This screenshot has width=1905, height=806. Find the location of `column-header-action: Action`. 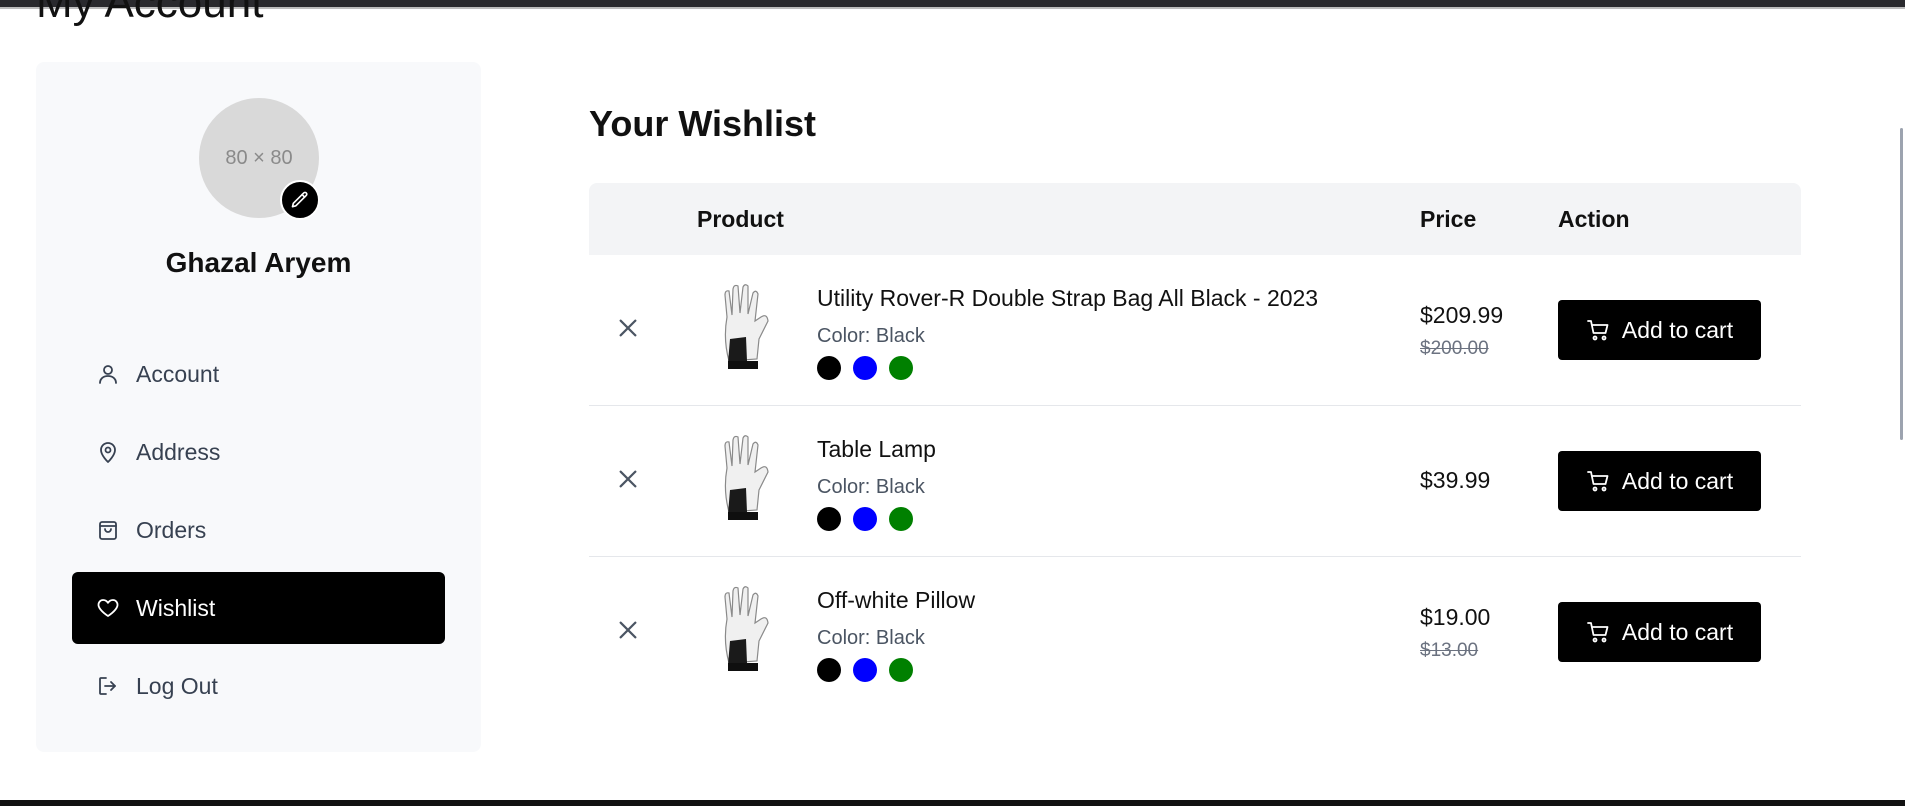

column-header-action: Action is located at coordinates (1594, 219).